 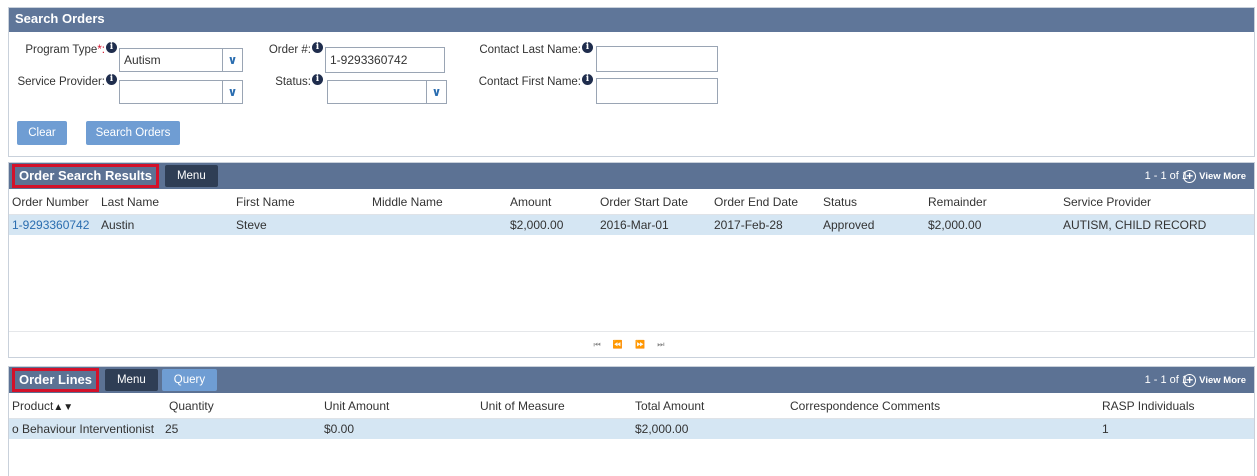 What do you see at coordinates (288, 80) in the screenshot?
I see `status-label: Status: i` at bounding box center [288, 80].